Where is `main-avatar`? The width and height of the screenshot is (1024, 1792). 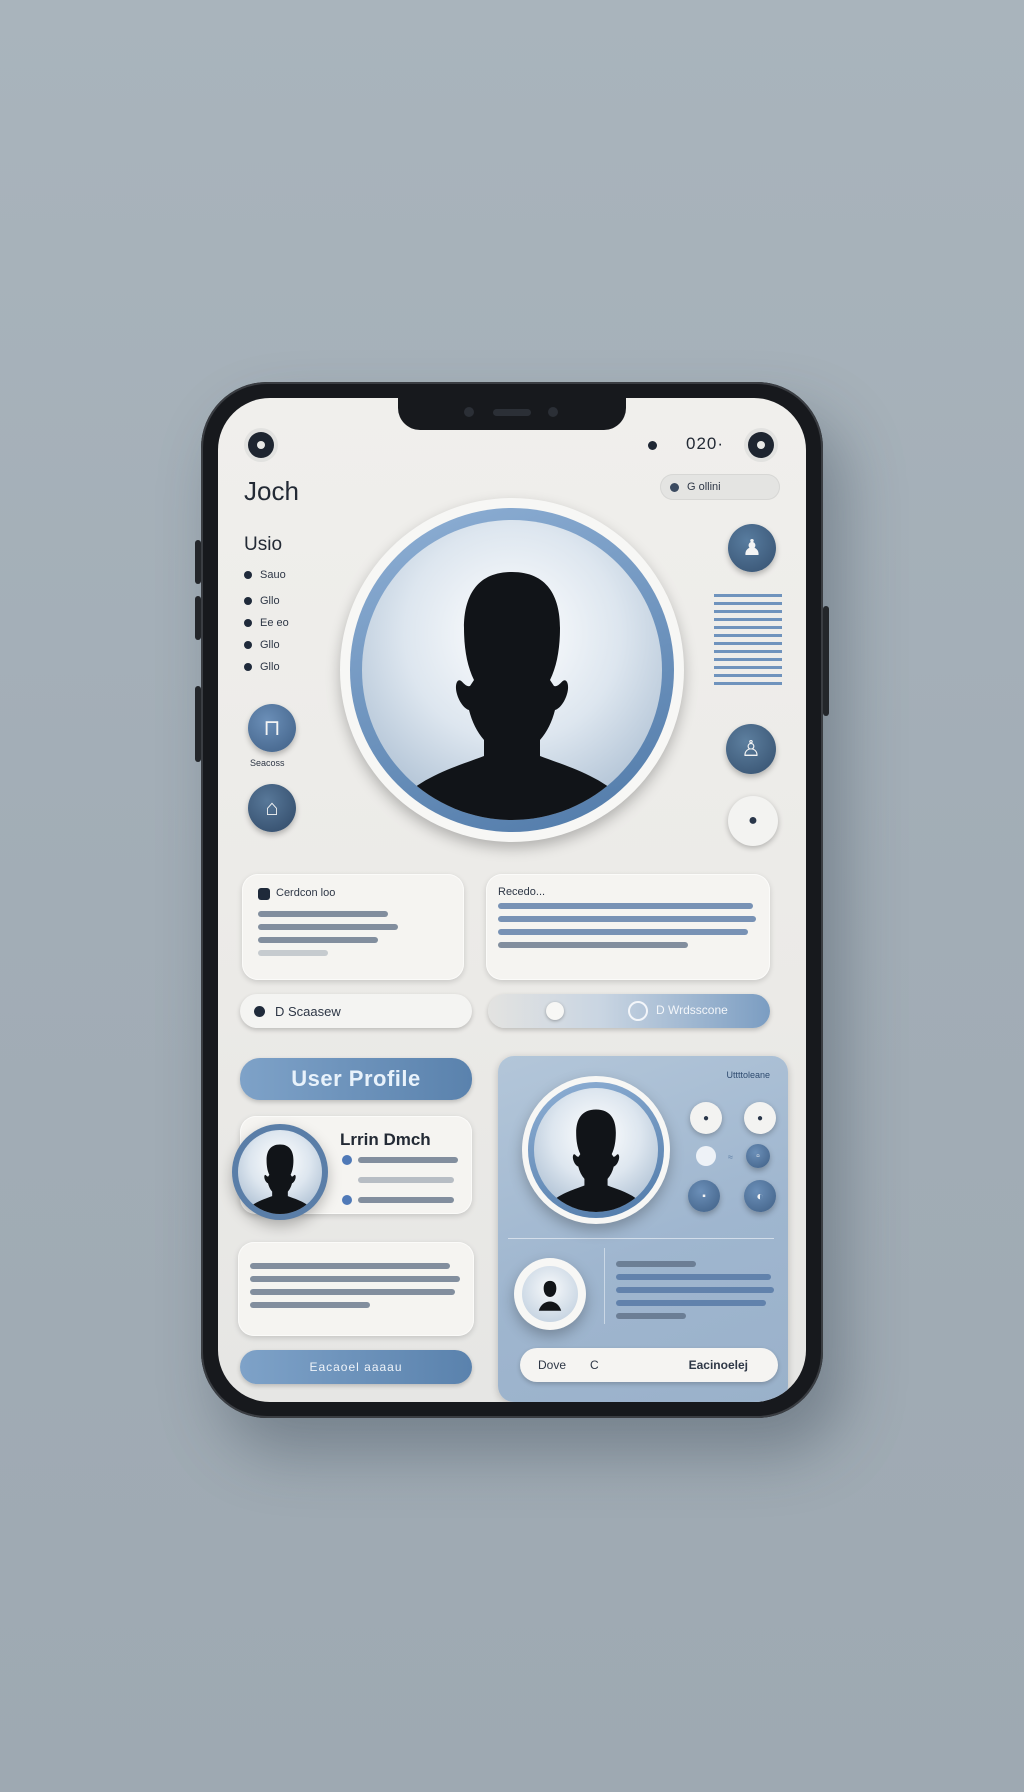 main-avatar is located at coordinates (512, 670).